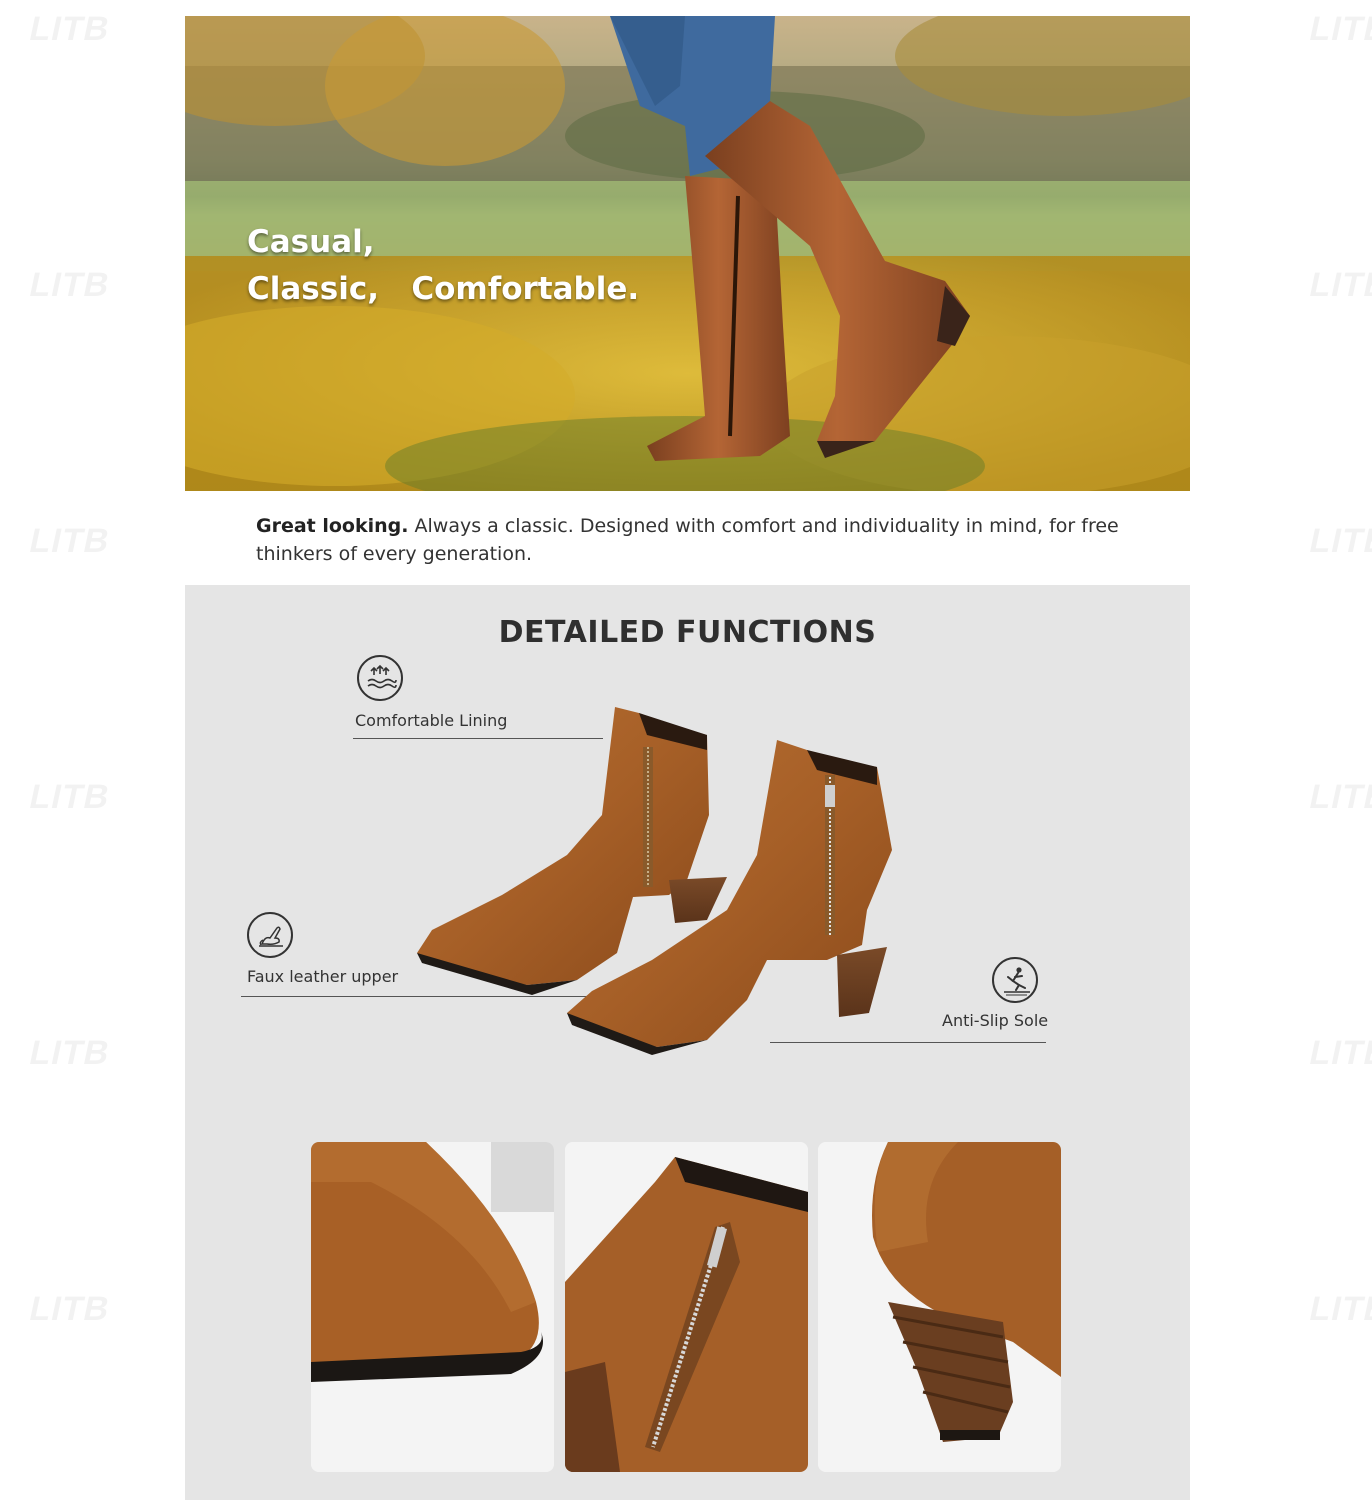  Describe the element at coordinates (443, 289) in the screenshot. I see `hero-headline-line2: Classic, Comfortable.` at that location.